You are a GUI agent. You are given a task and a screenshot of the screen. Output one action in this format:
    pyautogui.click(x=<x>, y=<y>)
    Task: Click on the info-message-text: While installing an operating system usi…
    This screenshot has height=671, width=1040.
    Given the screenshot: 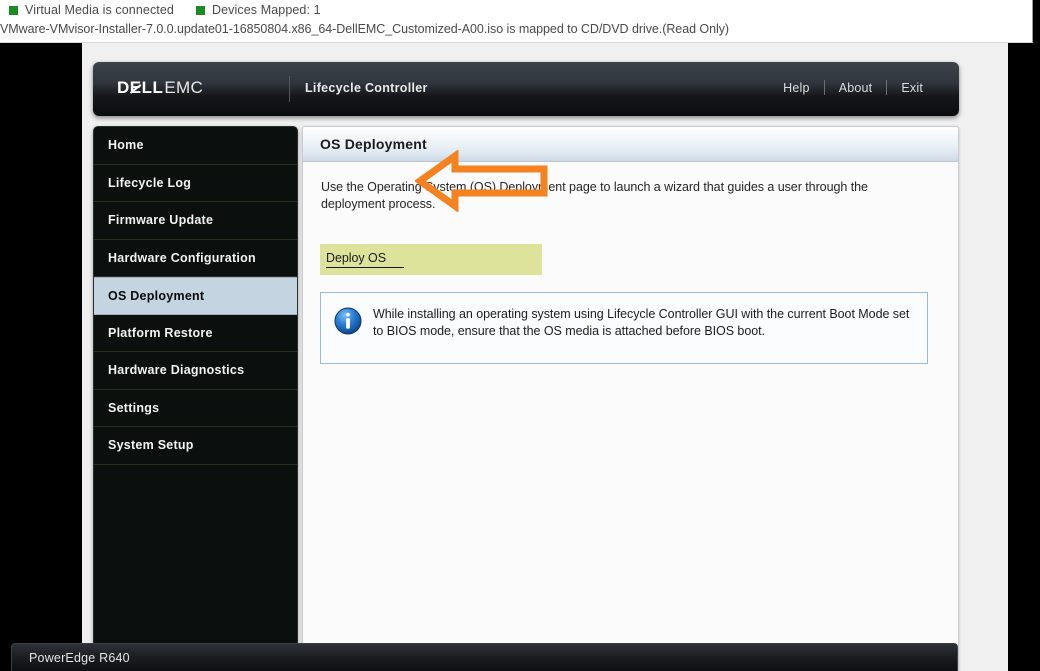 What is the action you would take?
    pyautogui.click(x=641, y=322)
    